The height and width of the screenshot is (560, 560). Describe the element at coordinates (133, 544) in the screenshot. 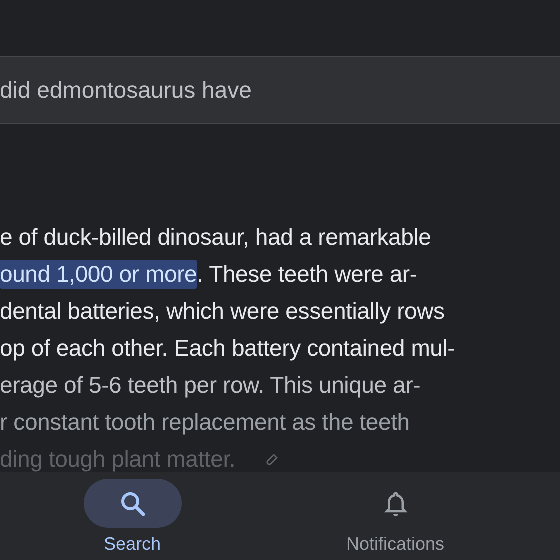

I see `nav-tab: Search` at that location.